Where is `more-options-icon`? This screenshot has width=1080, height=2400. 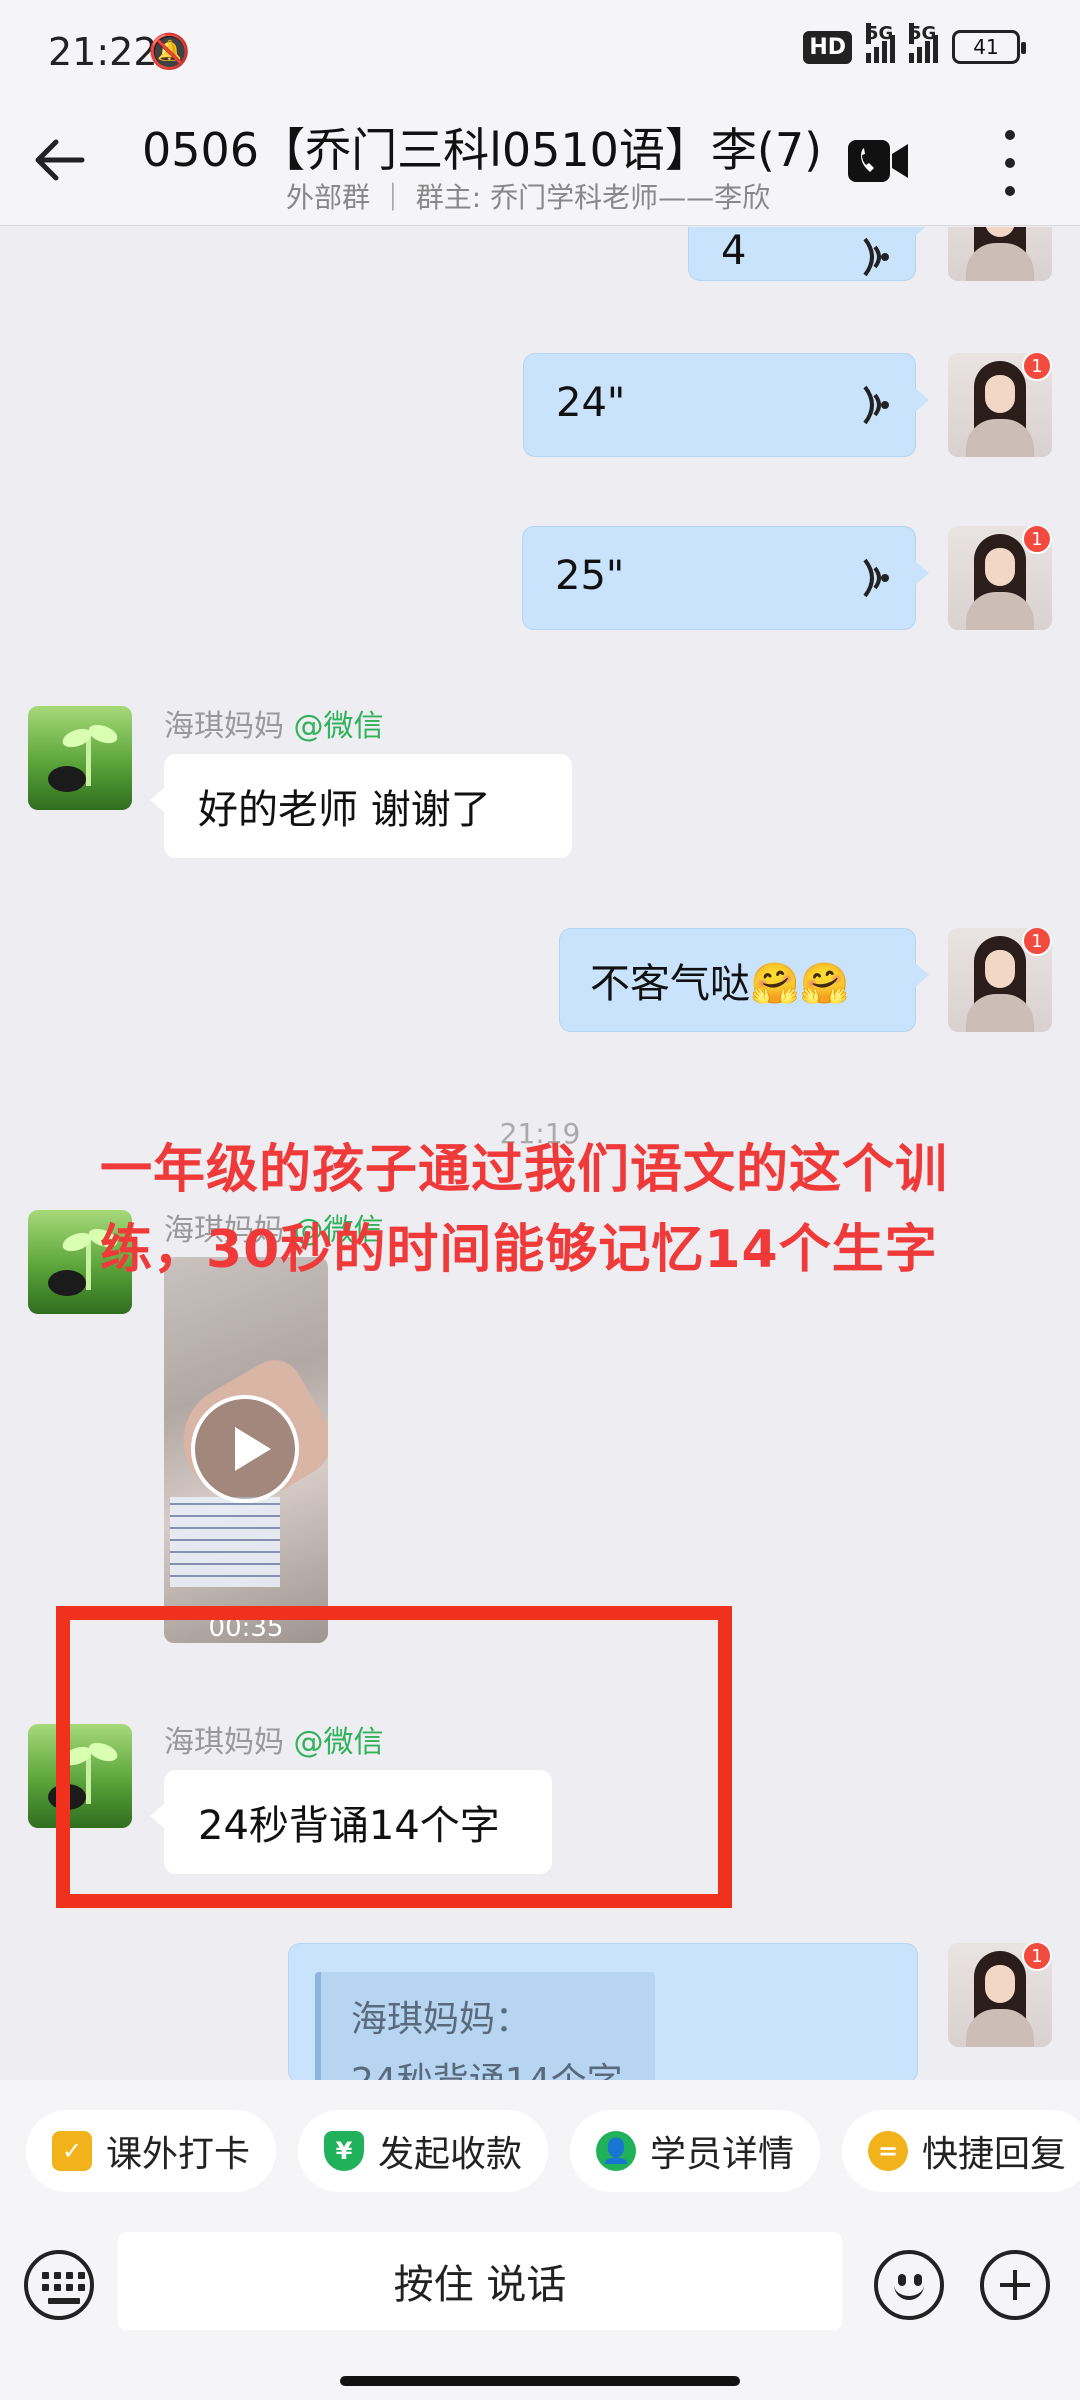
more-options-icon is located at coordinates (1010, 163).